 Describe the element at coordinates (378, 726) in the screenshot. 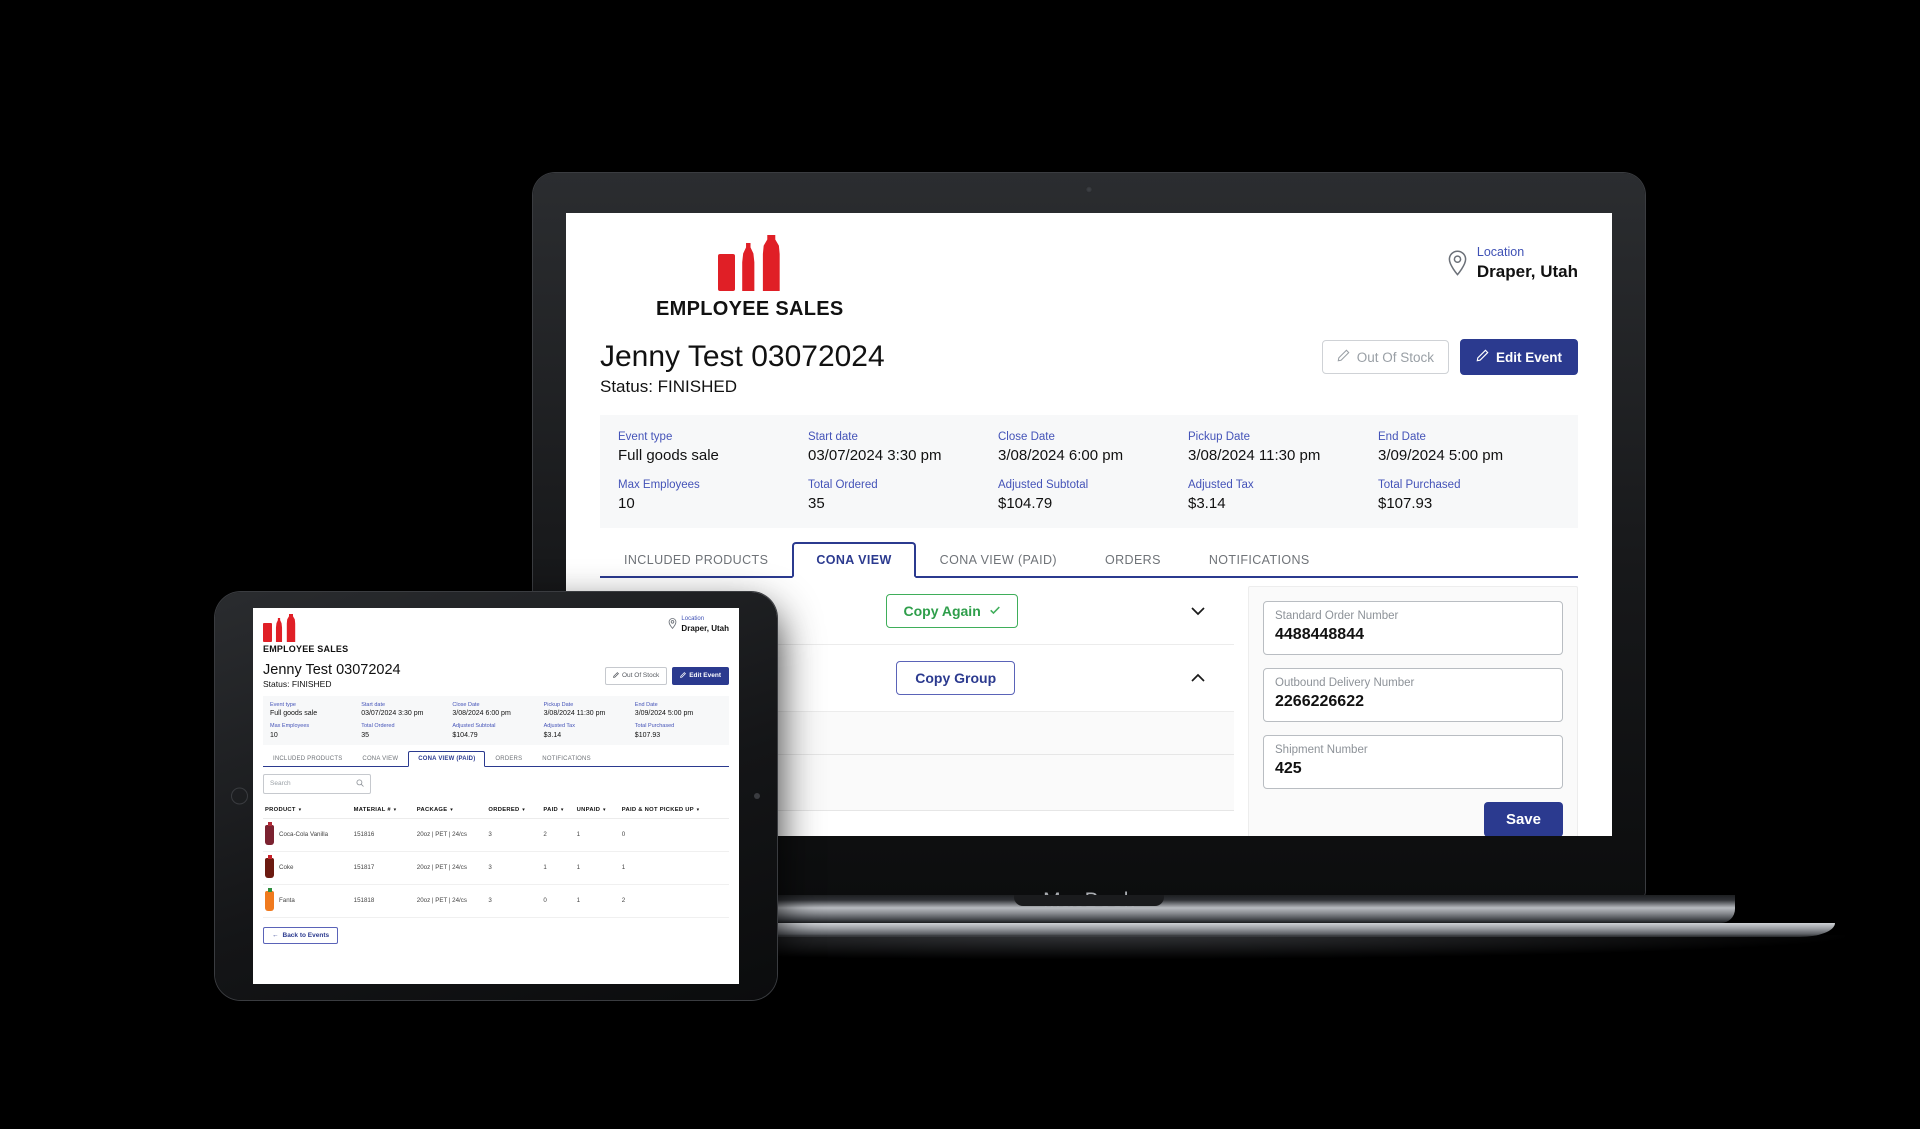

I see `info-label: Total Ordered` at that location.